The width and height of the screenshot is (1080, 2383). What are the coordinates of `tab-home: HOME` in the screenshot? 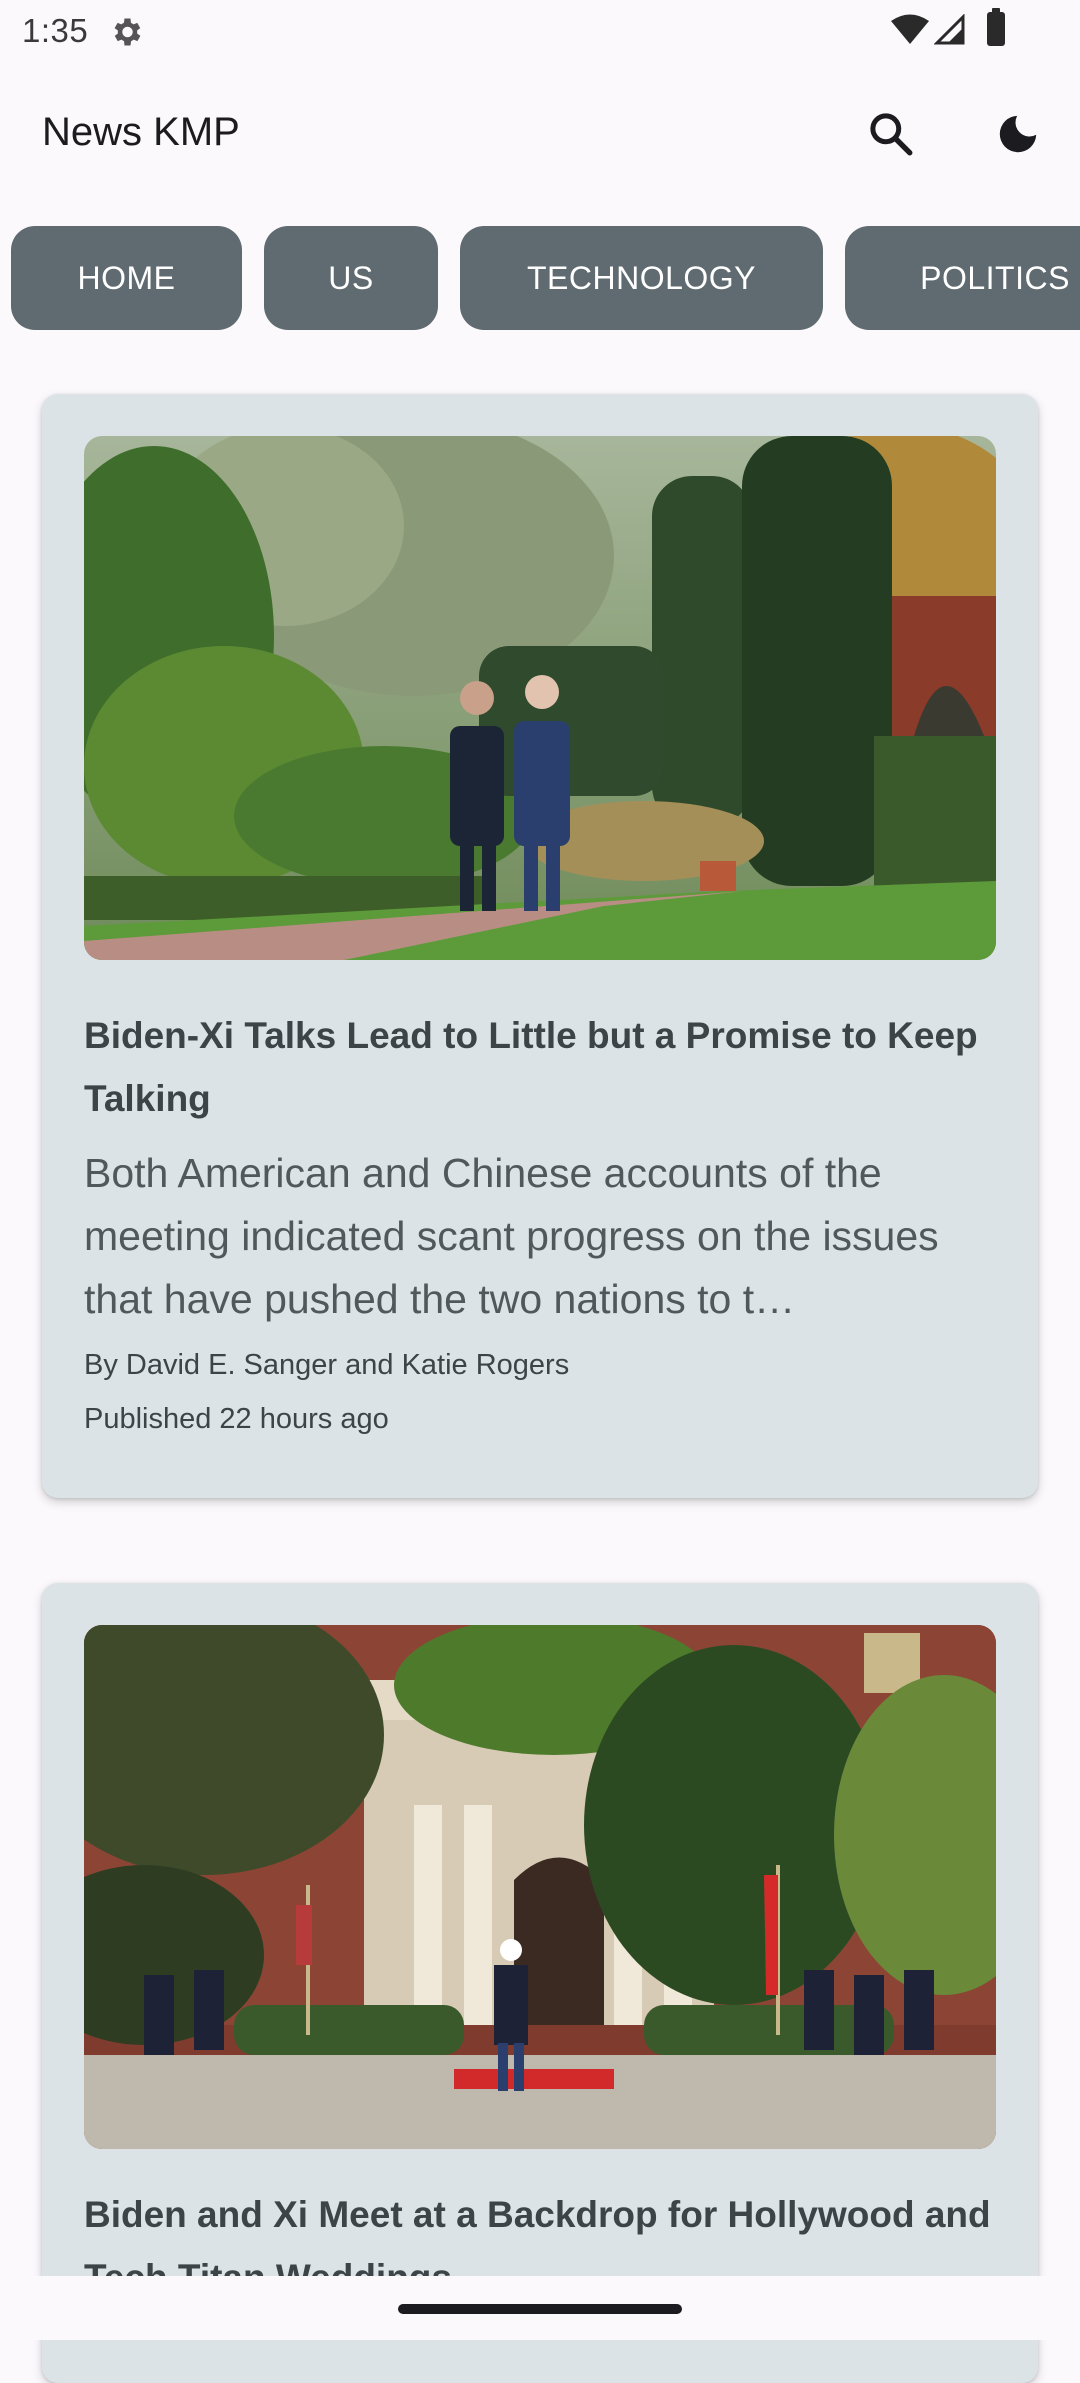 It's located at (126, 278).